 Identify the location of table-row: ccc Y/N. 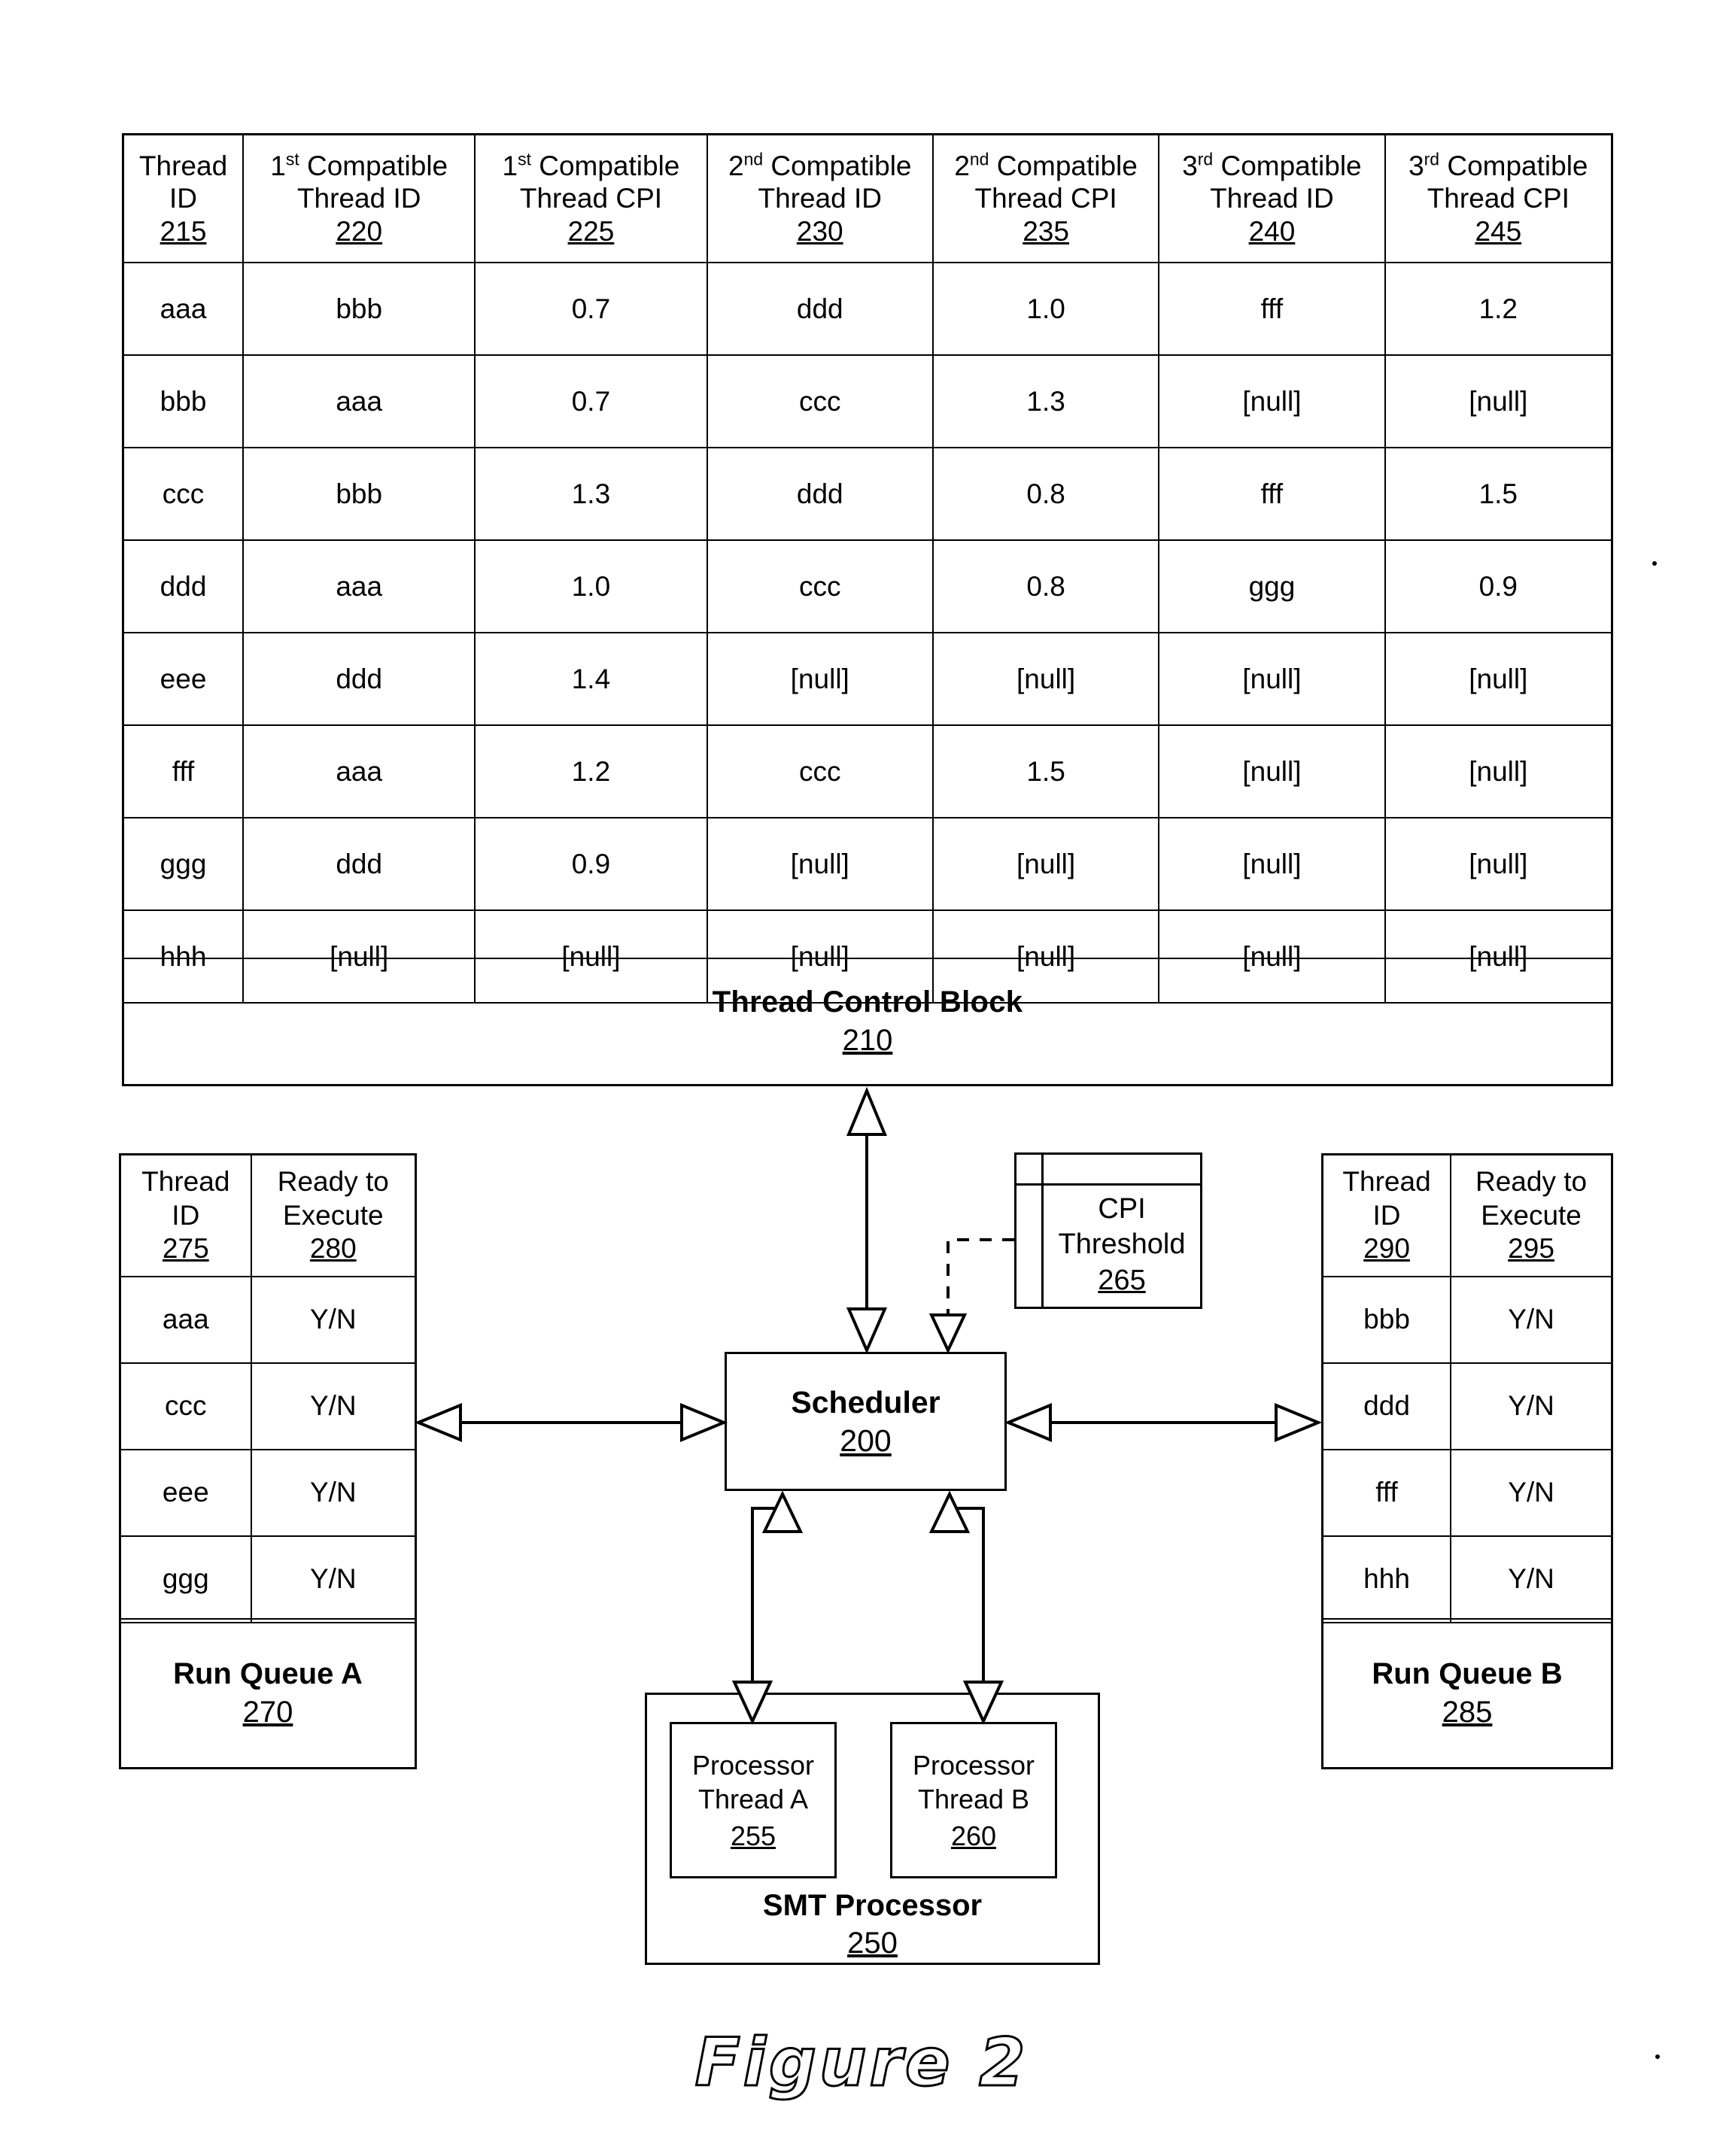
(268, 1406).